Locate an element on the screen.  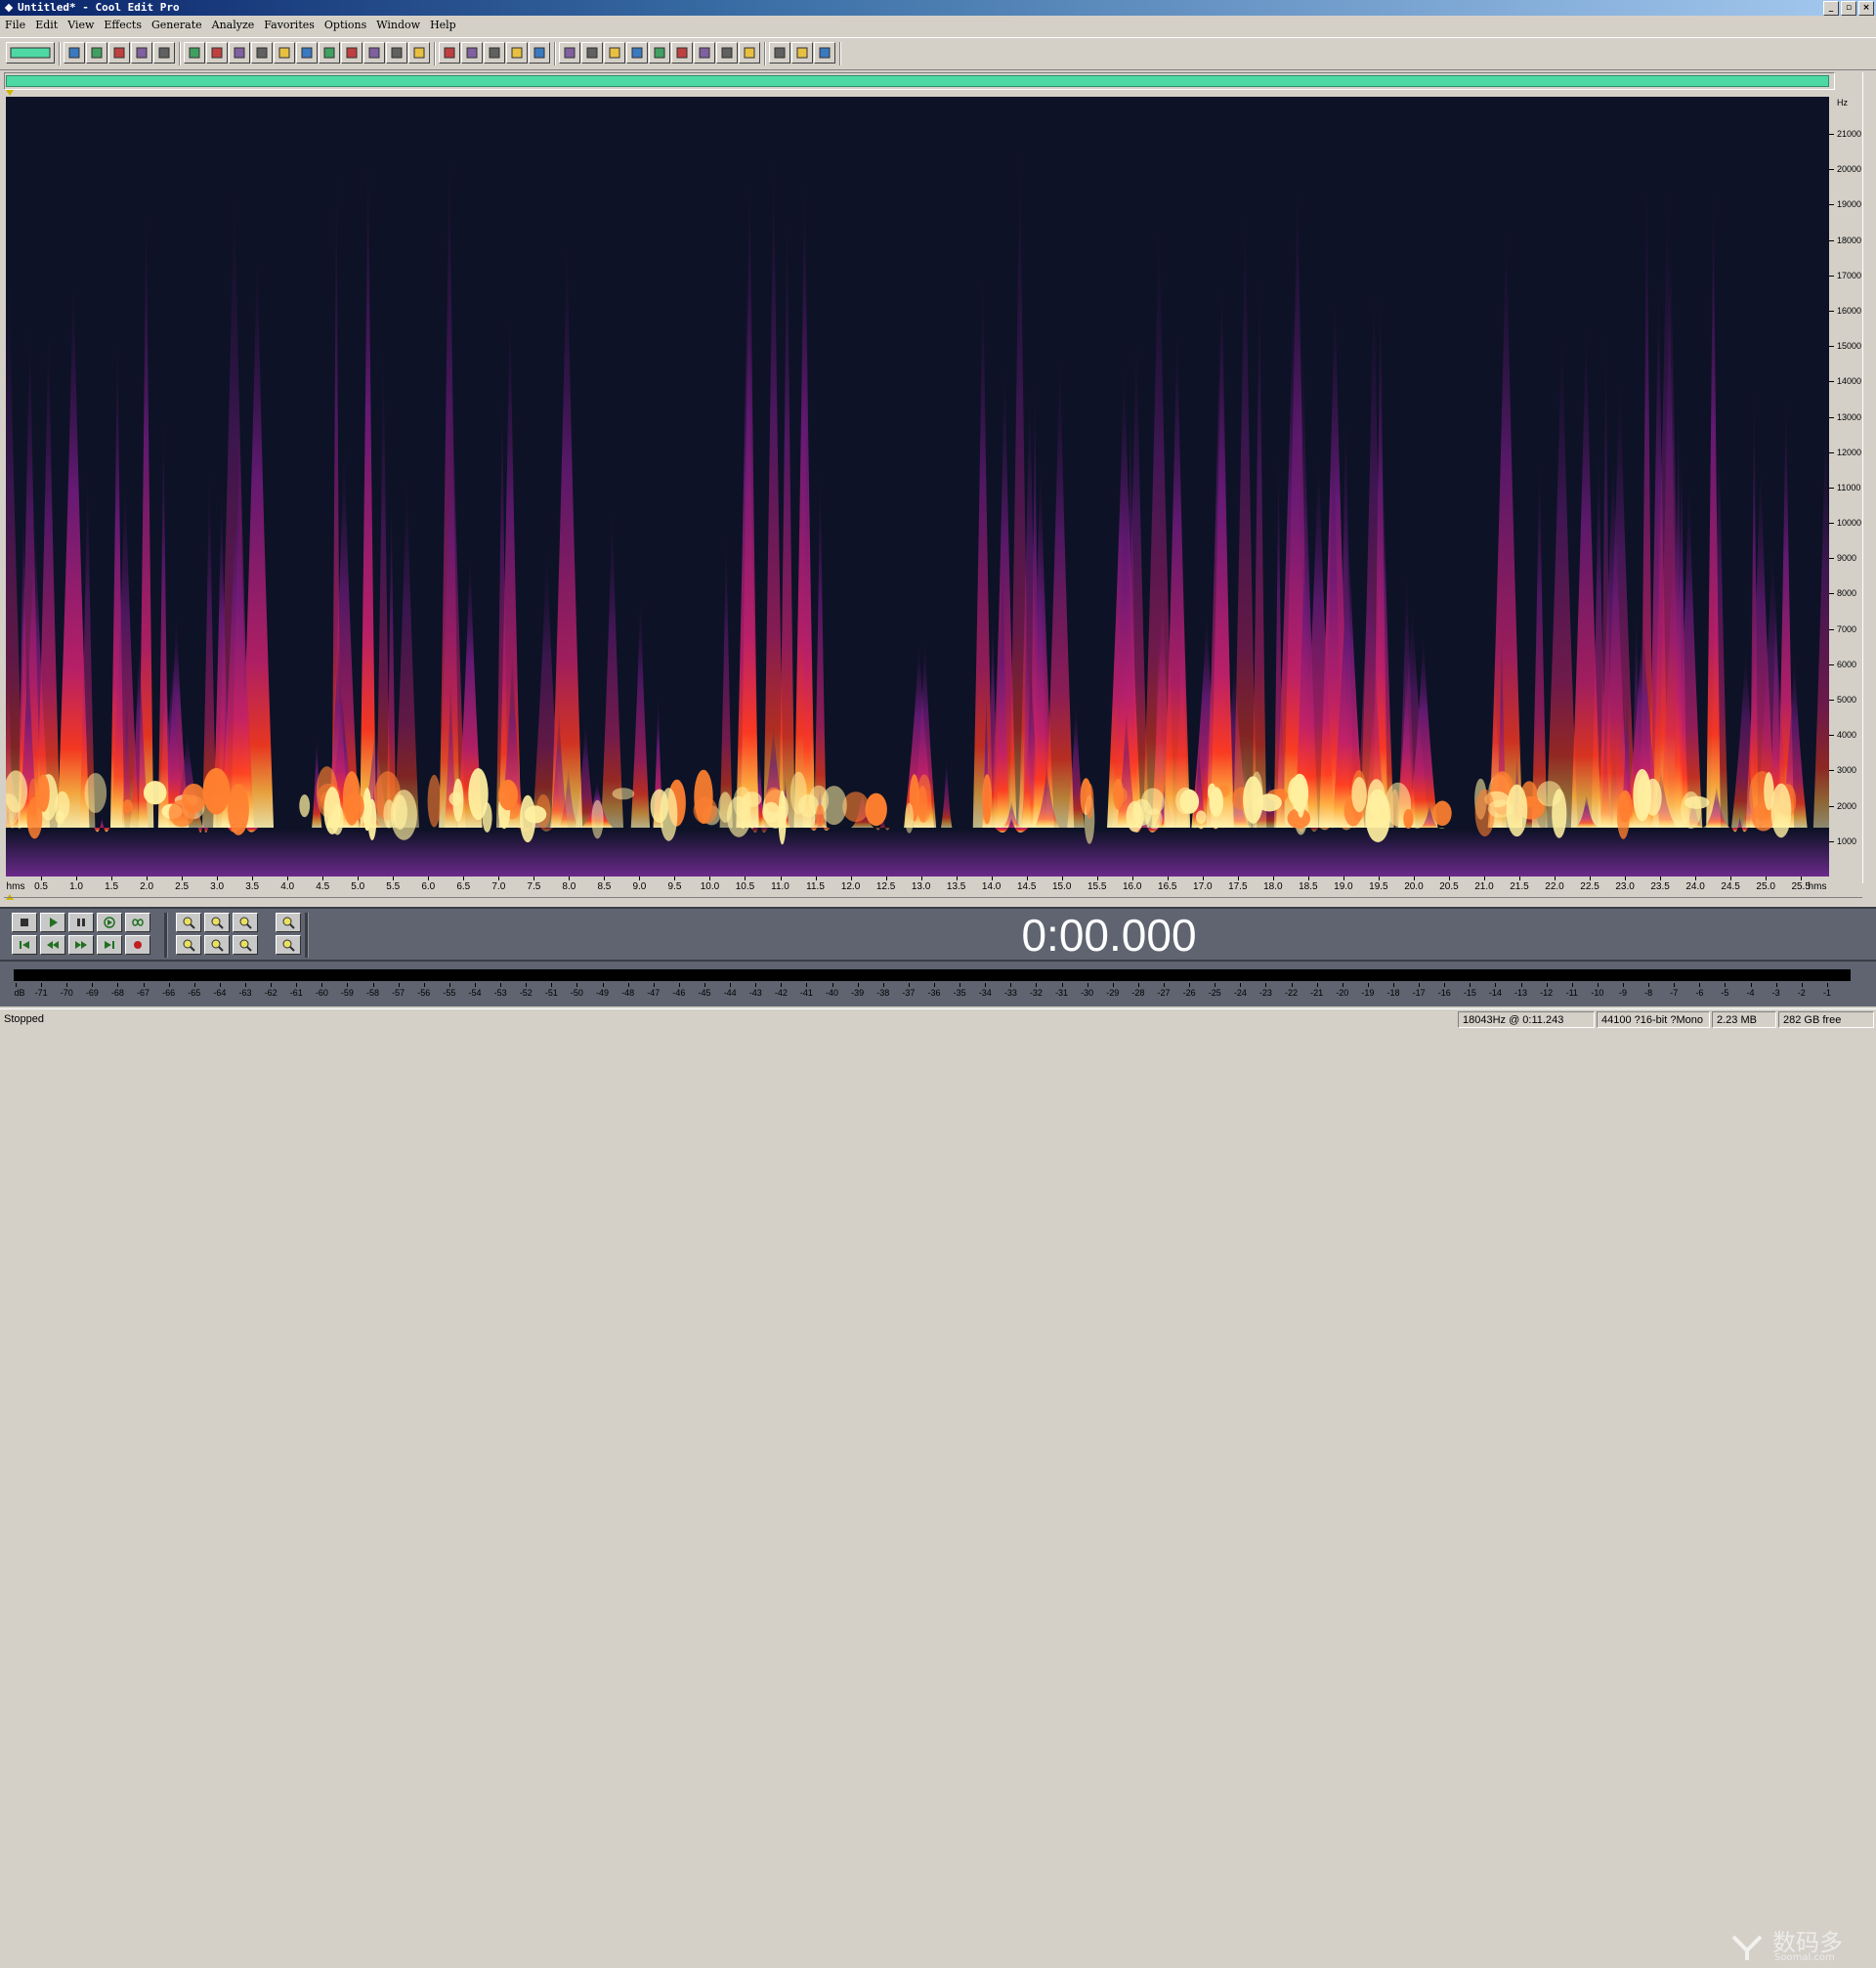
menu-options: Options is located at coordinates (345, 25).